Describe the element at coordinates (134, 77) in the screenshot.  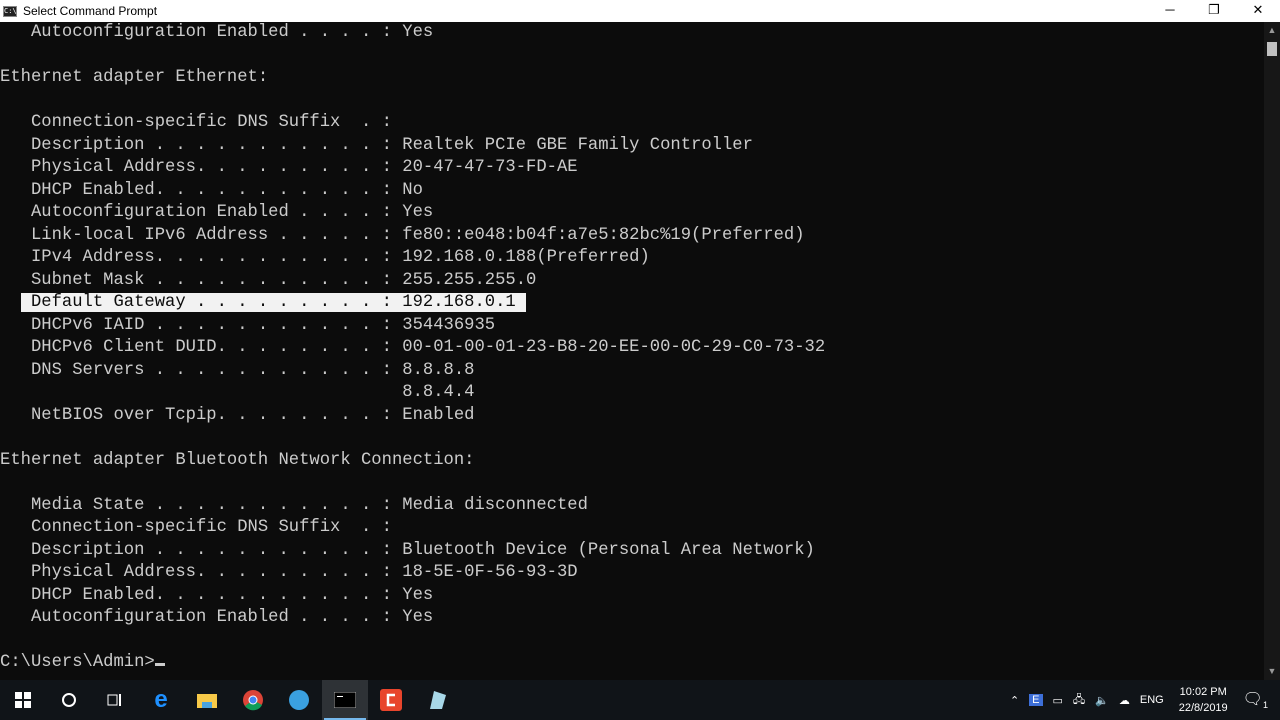
I see `console-line: Ethernet adapter Ethernet:` at that location.